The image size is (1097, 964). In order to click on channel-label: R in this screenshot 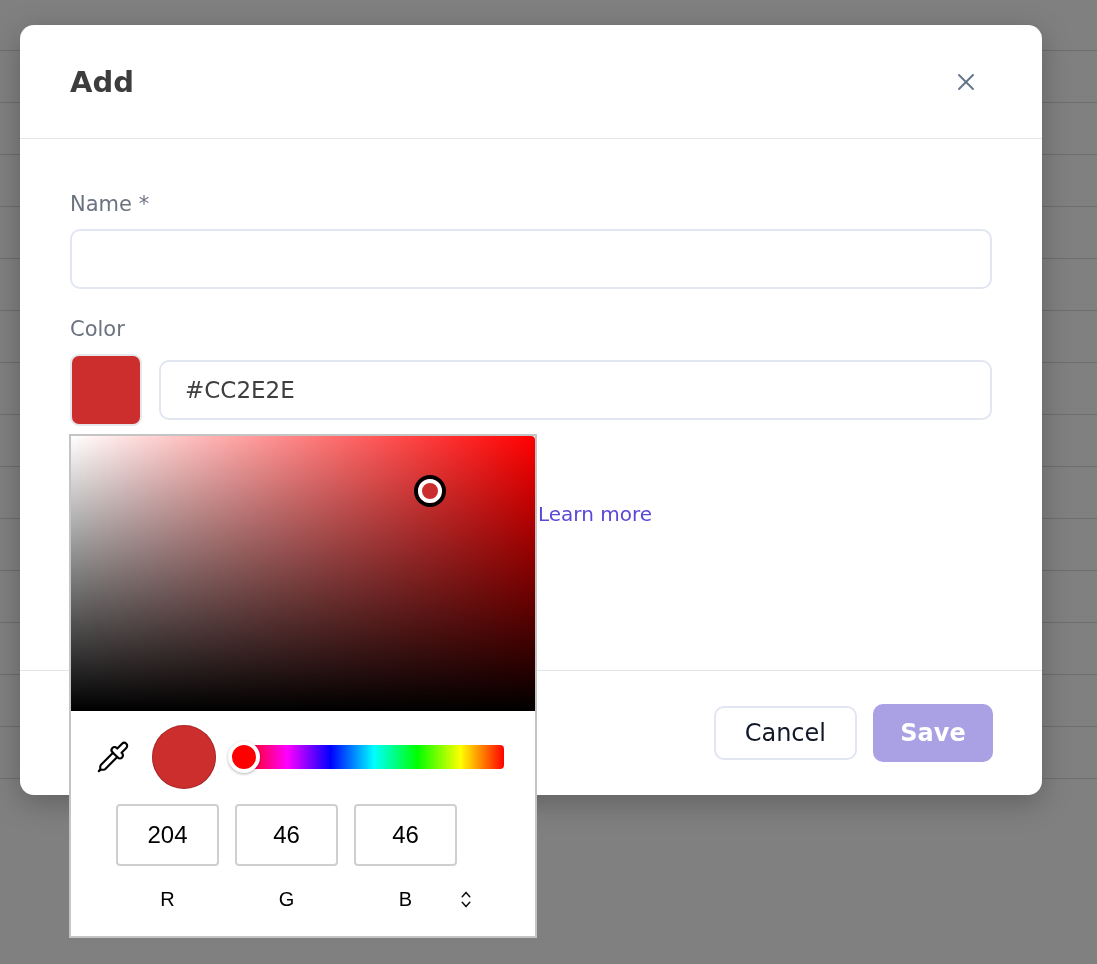, I will do `click(167, 899)`.